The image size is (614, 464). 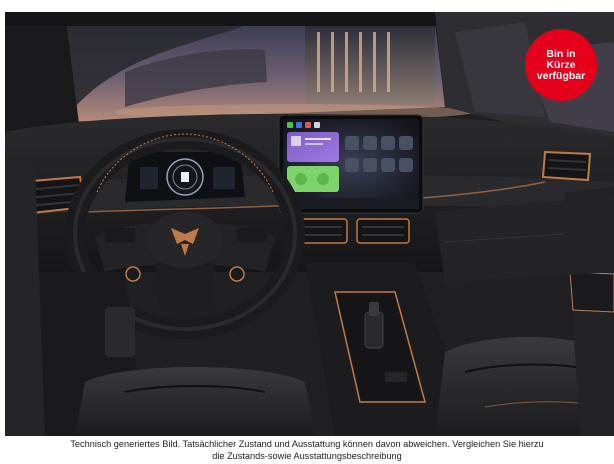 What do you see at coordinates (195, 401) in the screenshot?
I see `driver-seat` at bounding box center [195, 401].